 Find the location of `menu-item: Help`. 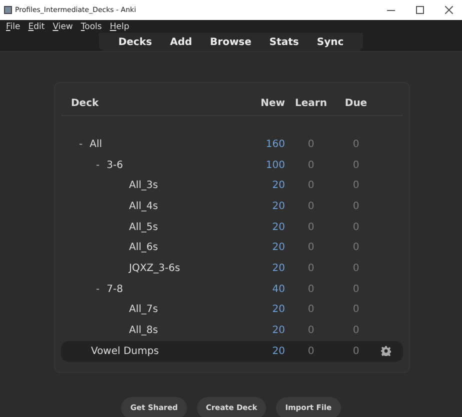

menu-item: Help is located at coordinates (120, 27).